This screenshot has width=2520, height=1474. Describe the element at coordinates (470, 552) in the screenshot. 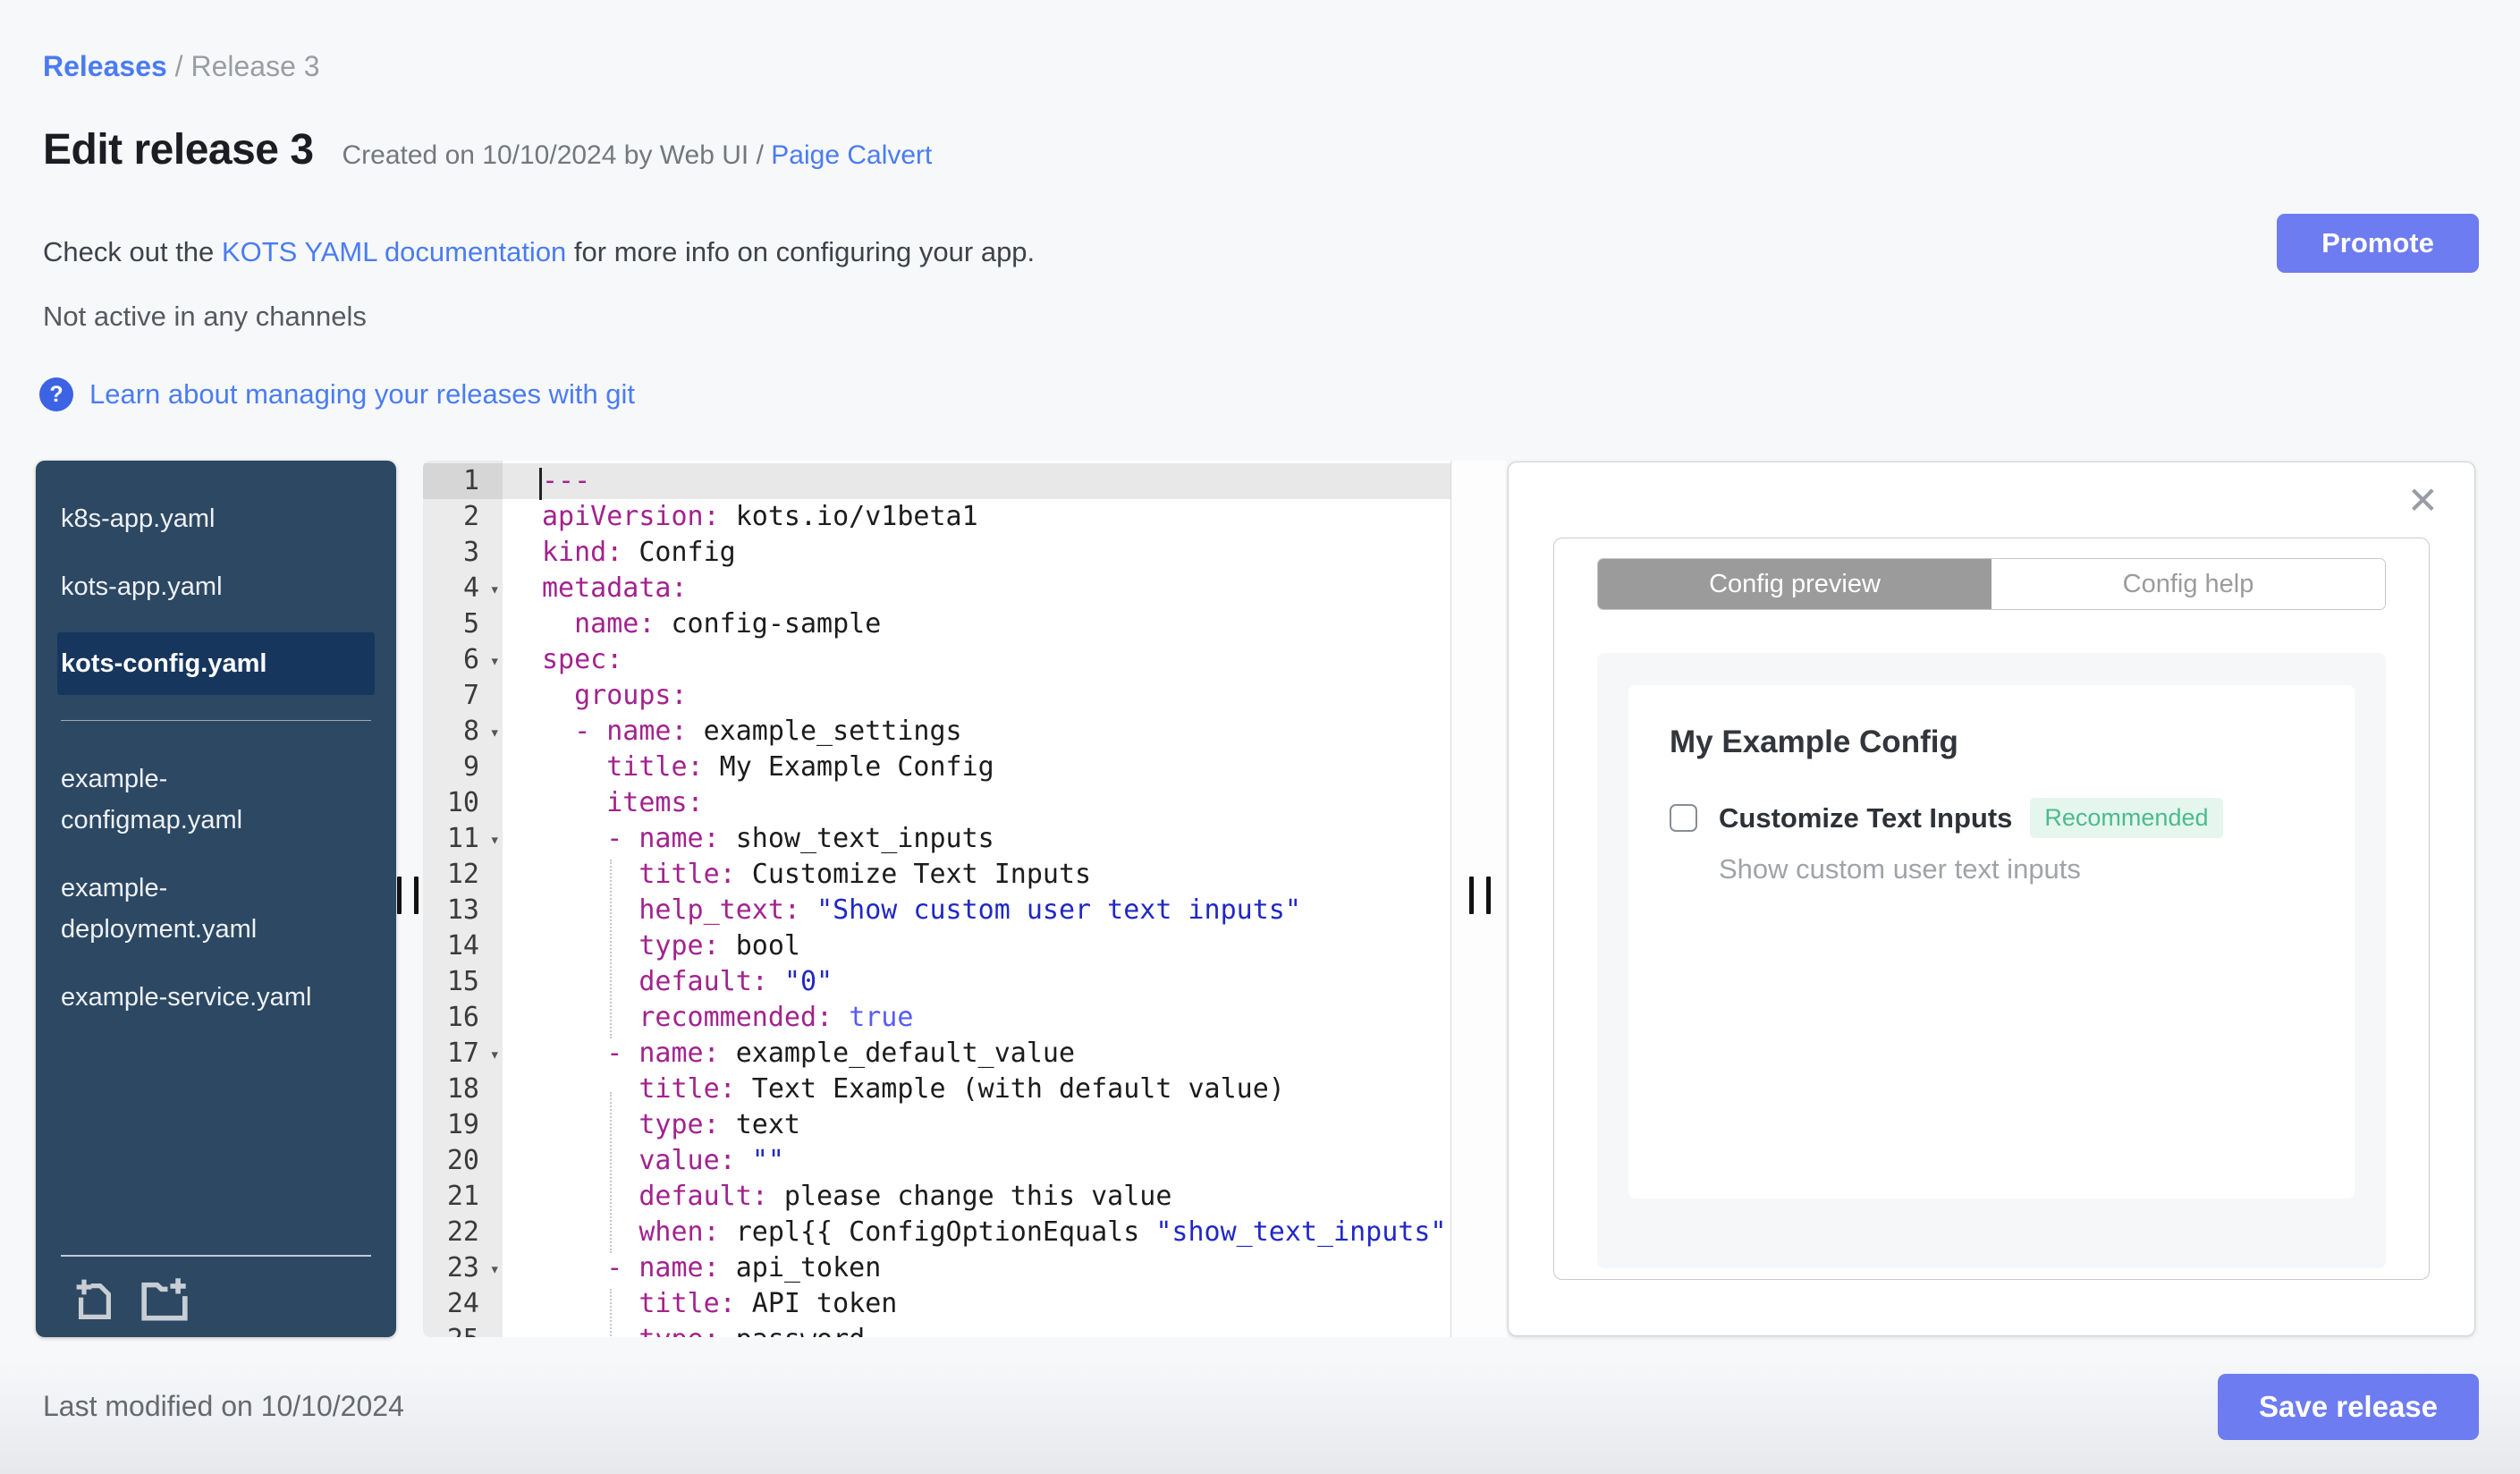

I see `gutter-line-3: 3` at that location.